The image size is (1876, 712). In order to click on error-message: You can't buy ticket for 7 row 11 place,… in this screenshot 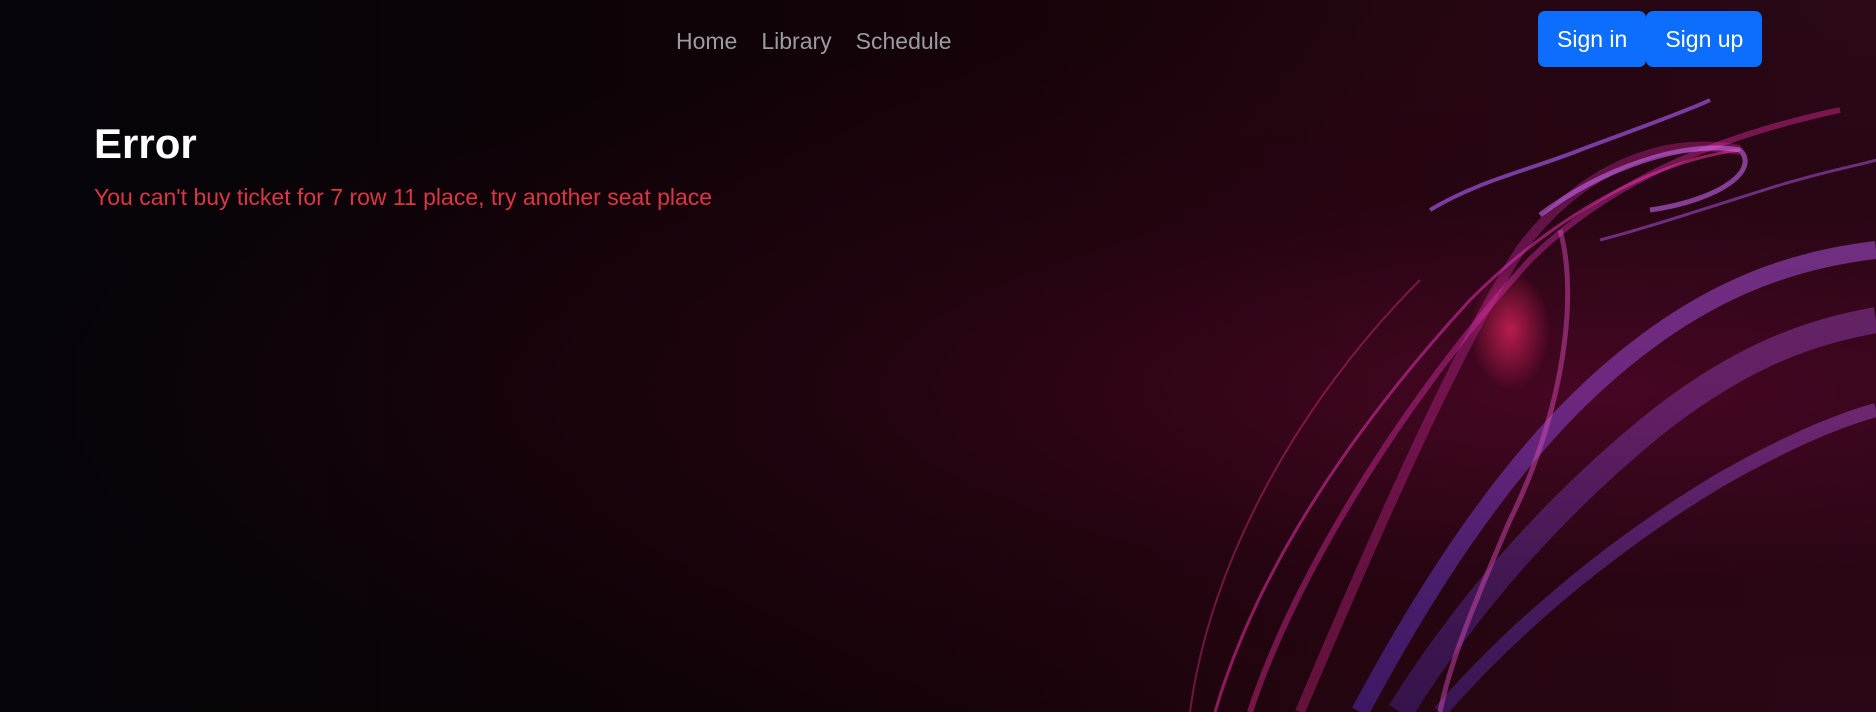, I will do `click(403, 197)`.